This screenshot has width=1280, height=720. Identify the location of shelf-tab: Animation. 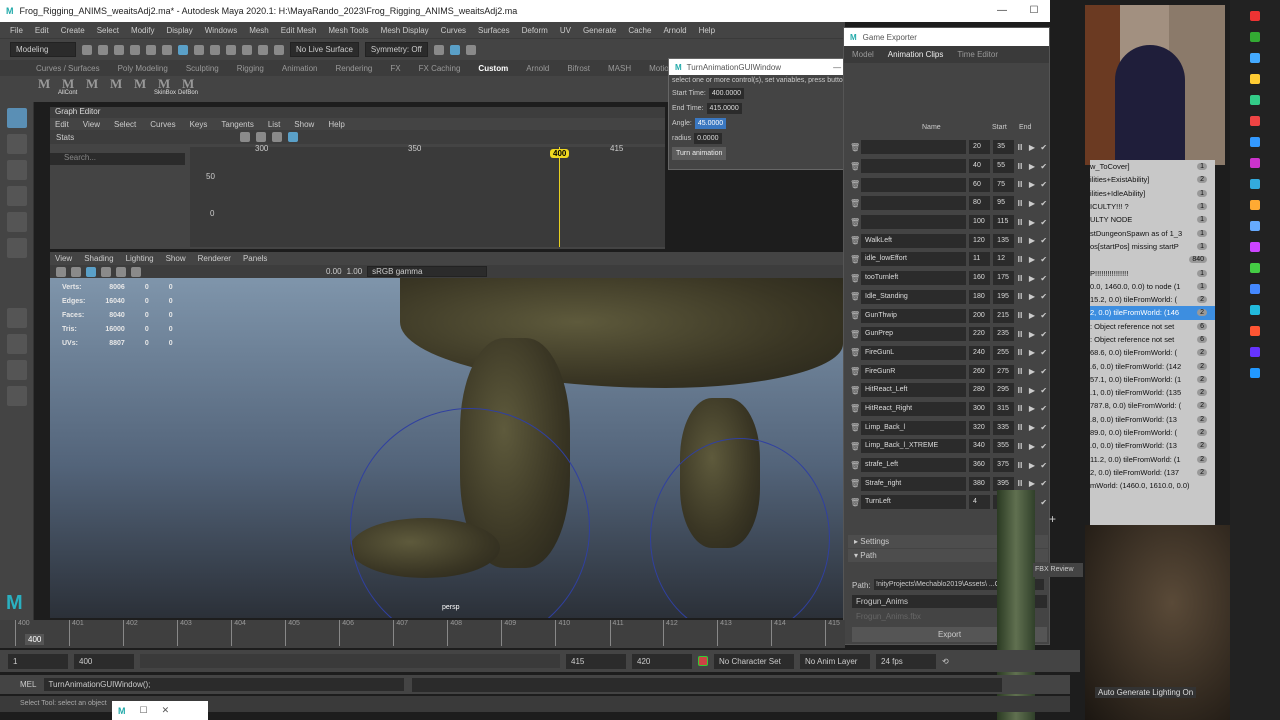
(300, 68).